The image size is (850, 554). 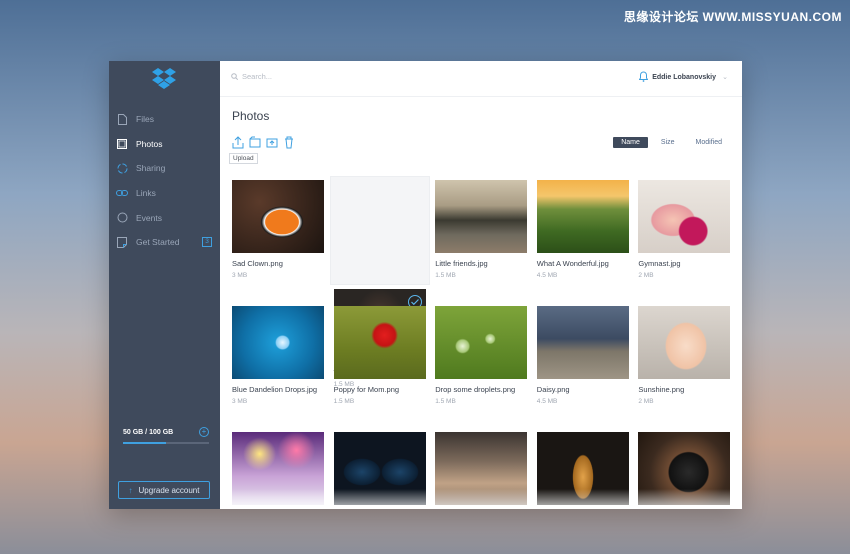 What do you see at coordinates (547, 275) in the screenshot?
I see `photo-size: 4.5 MB` at bounding box center [547, 275].